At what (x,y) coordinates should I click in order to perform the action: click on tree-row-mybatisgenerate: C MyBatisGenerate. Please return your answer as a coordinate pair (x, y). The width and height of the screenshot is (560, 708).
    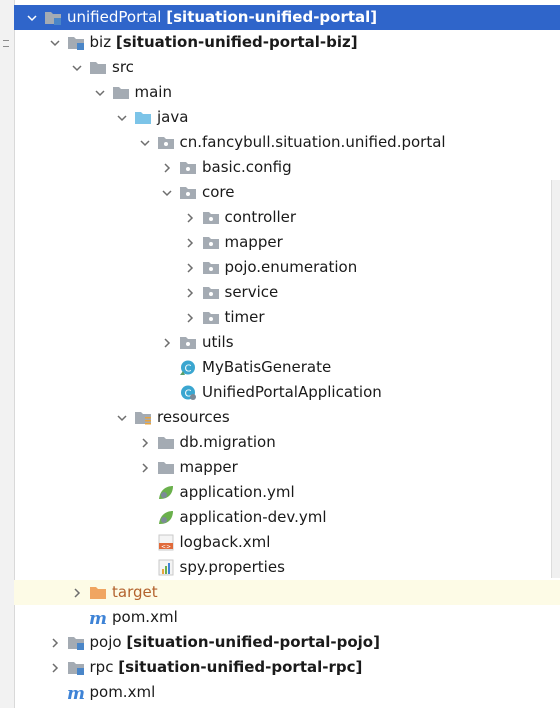
    Looking at the image, I should click on (282, 367).